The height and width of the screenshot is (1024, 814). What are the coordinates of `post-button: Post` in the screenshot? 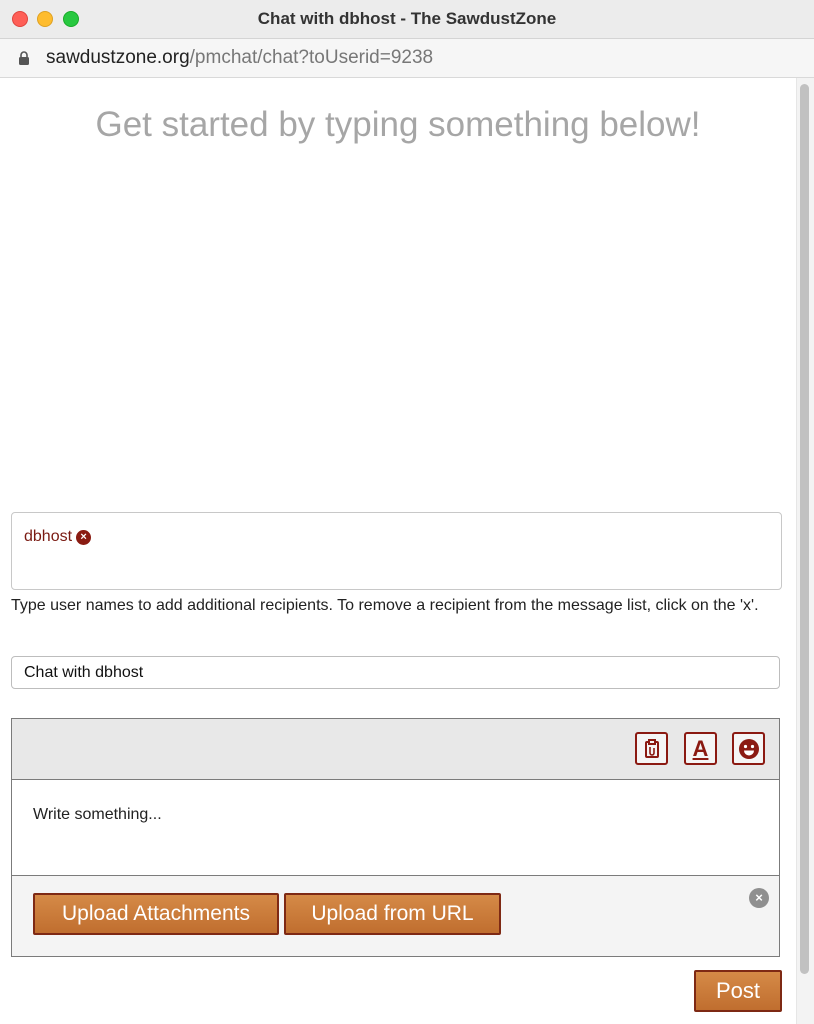 It's located at (738, 991).